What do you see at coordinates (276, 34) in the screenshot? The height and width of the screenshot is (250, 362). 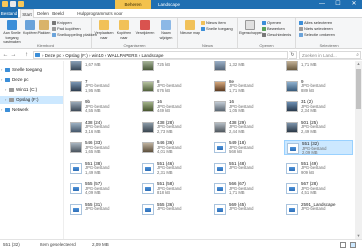 I see `history-button: Geschiedenis` at bounding box center [276, 34].